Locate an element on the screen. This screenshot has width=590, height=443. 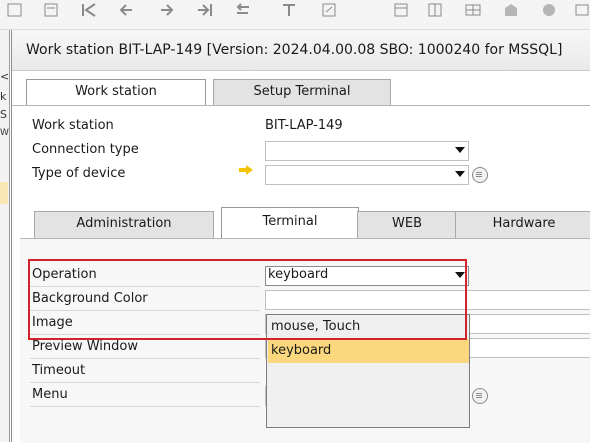
toolbar is located at coordinates (295, 15).